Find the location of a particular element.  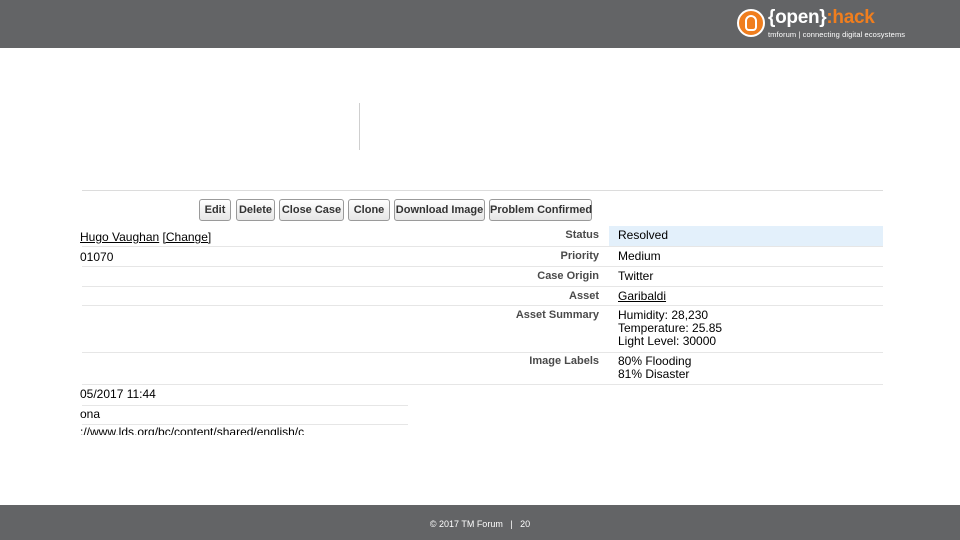

footer-text: © 2017 TM Forum | 20 is located at coordinates (480, 524).